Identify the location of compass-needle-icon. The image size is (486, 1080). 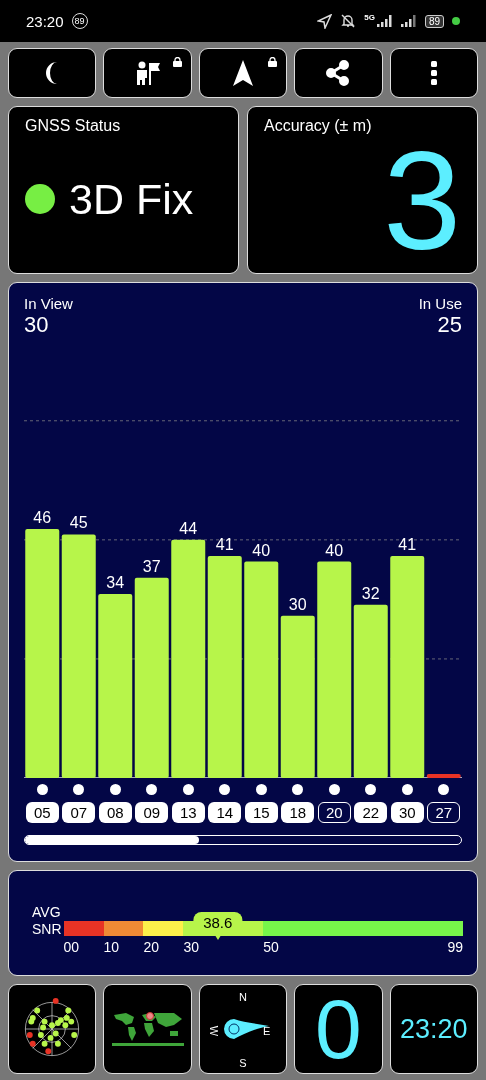
(246, 1029).